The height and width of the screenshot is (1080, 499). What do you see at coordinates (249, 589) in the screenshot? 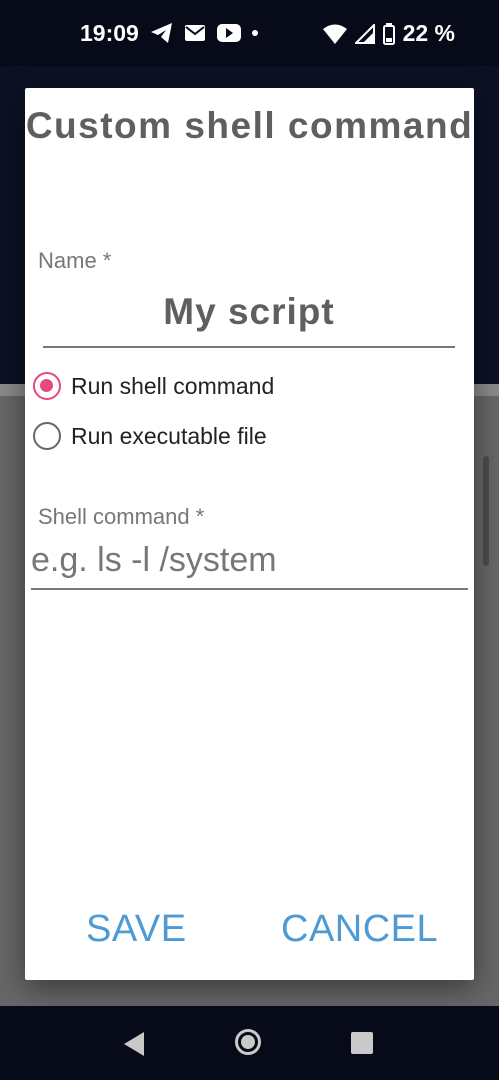
I see `shell-command-underline` at bounding box center [249, 589].